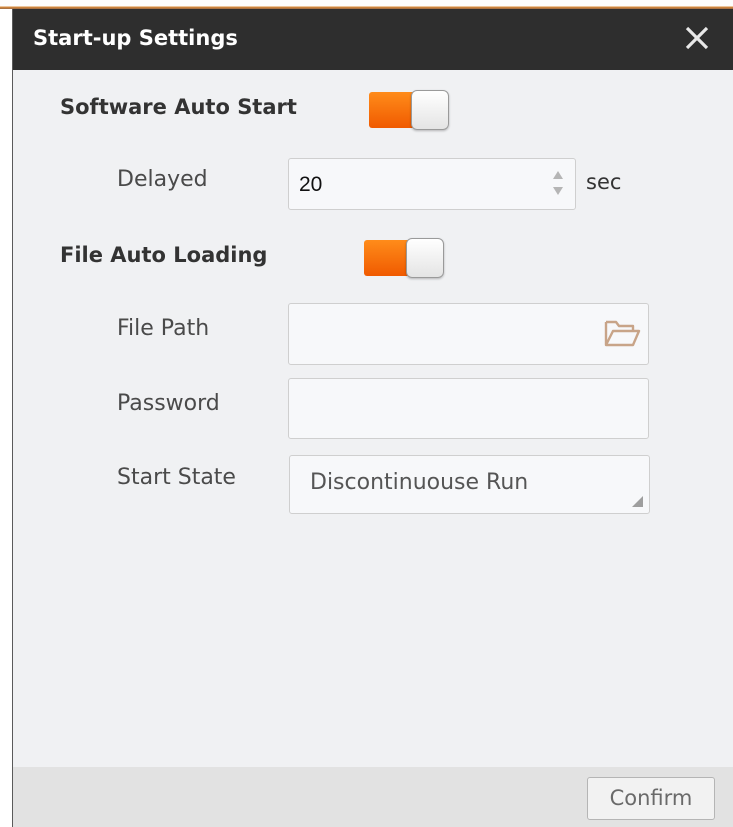  Describe the element at coordinates (409, 110) in the screenshot. I see `software-auto-start-toggle` at that location.